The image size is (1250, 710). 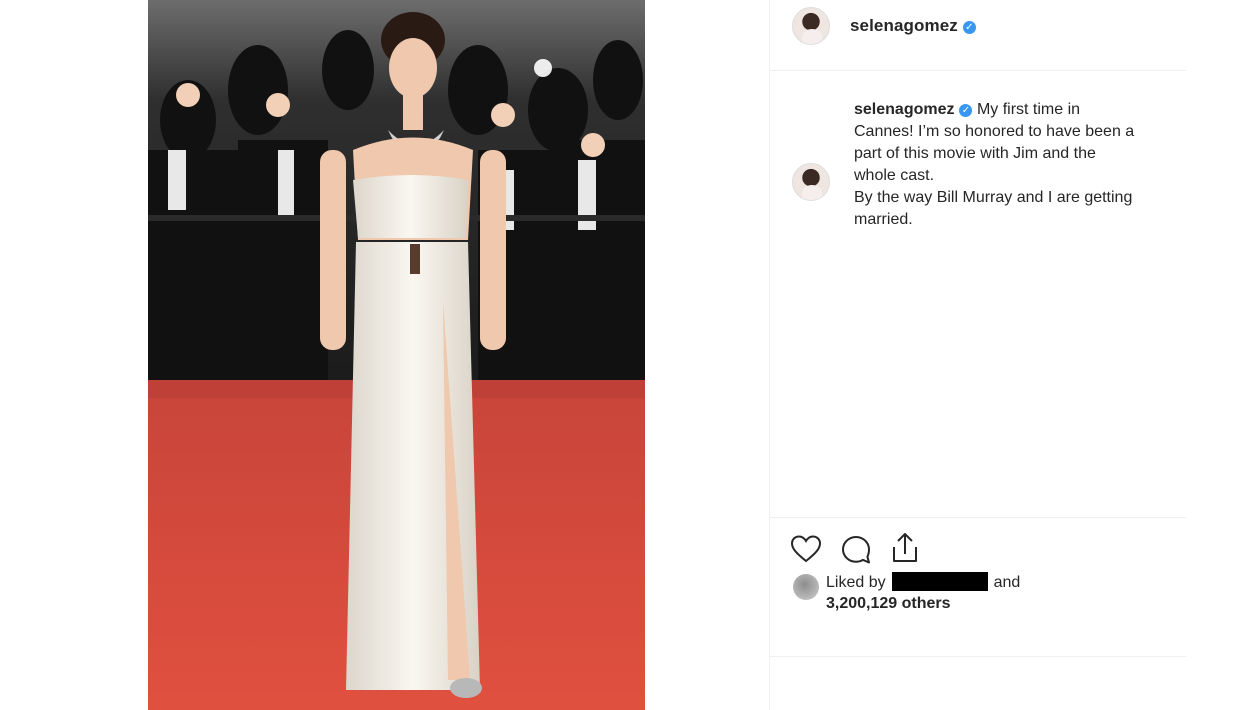 I want to click on likes-summary: Liked by and, so click(x=923, y=582).